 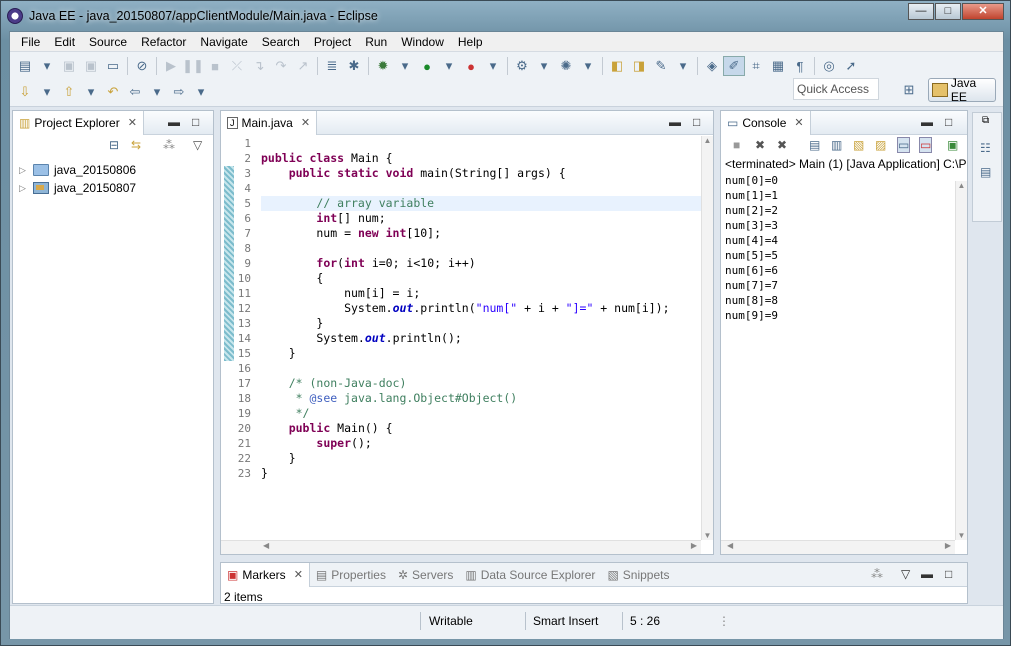 I want to click on code-line: // array variable, so click(x=481, y=203).